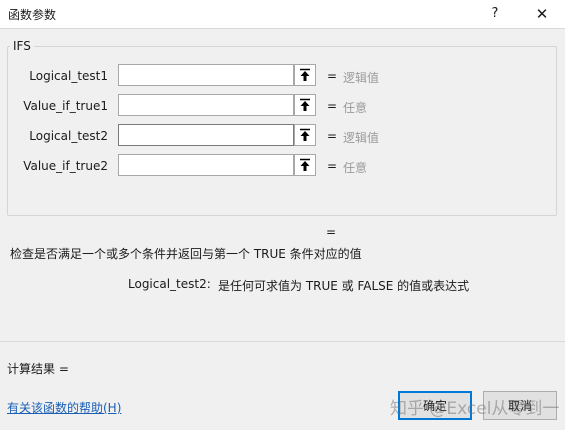 The height and width of the screenshot is (430, 565). I want to click on collapse-button-value-if-true2, so click(305, 165).